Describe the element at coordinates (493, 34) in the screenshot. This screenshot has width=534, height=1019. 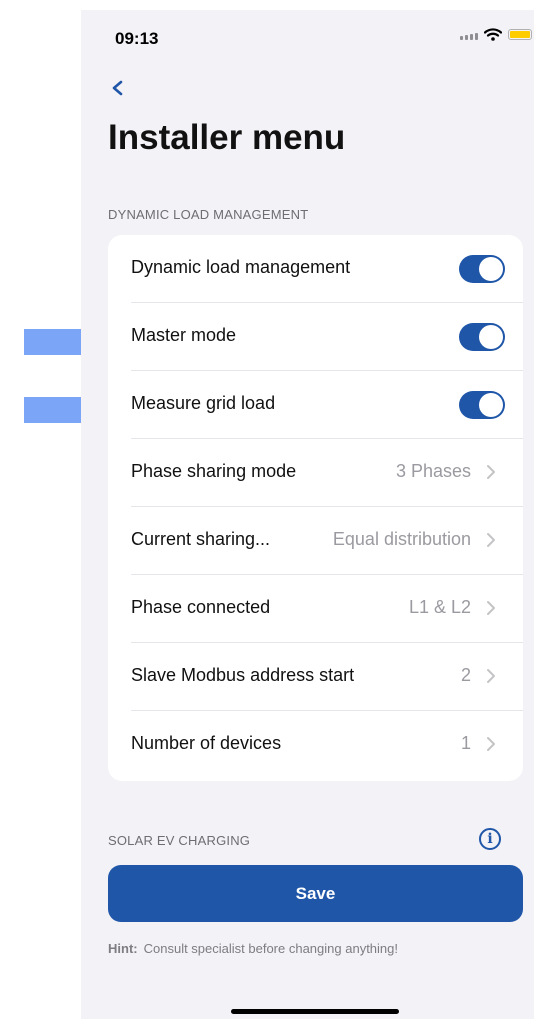
I see `wifi-icon` at that location.